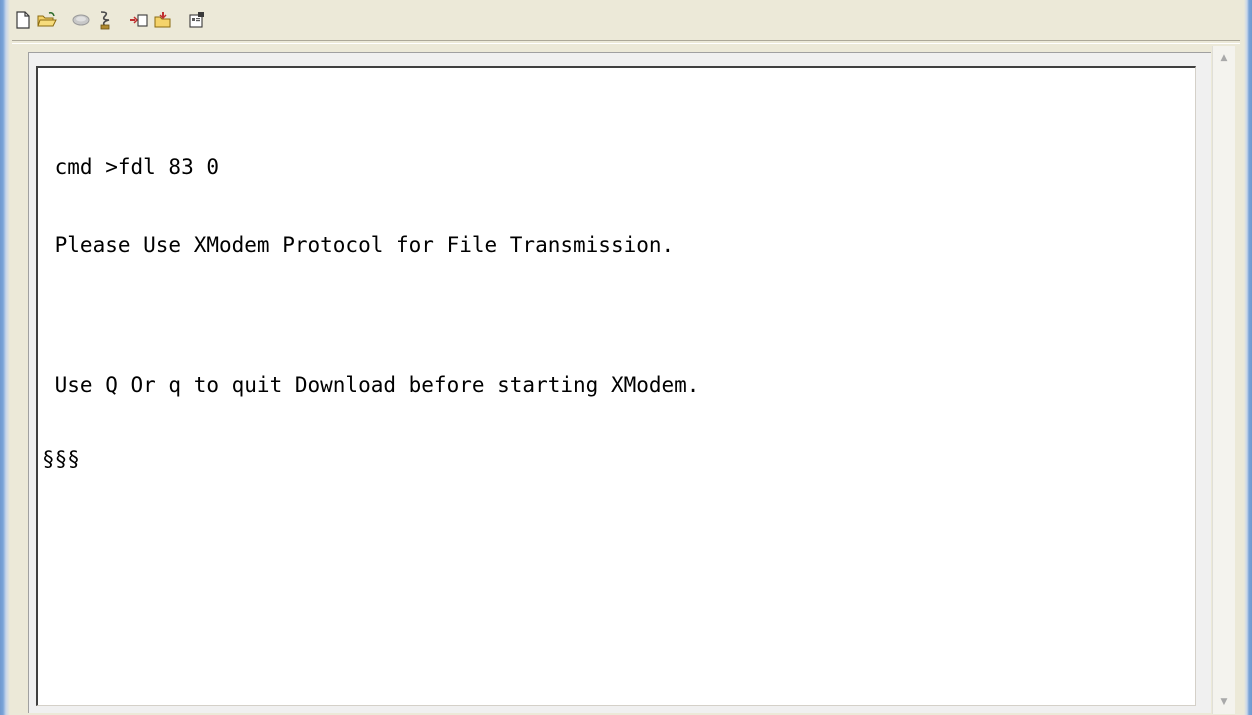 The height and width of the screenshot is (715, 1252). I want to click on open-button, so click(47, 20).